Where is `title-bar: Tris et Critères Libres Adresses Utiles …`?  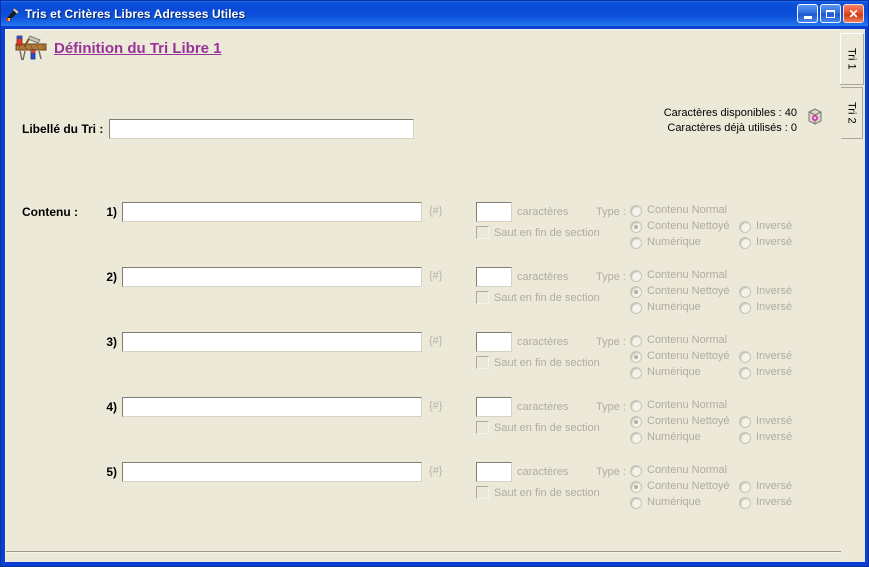
title-bar: Tris et Critères Libres Adresses Utiles … is located at coordinates (434, 13).